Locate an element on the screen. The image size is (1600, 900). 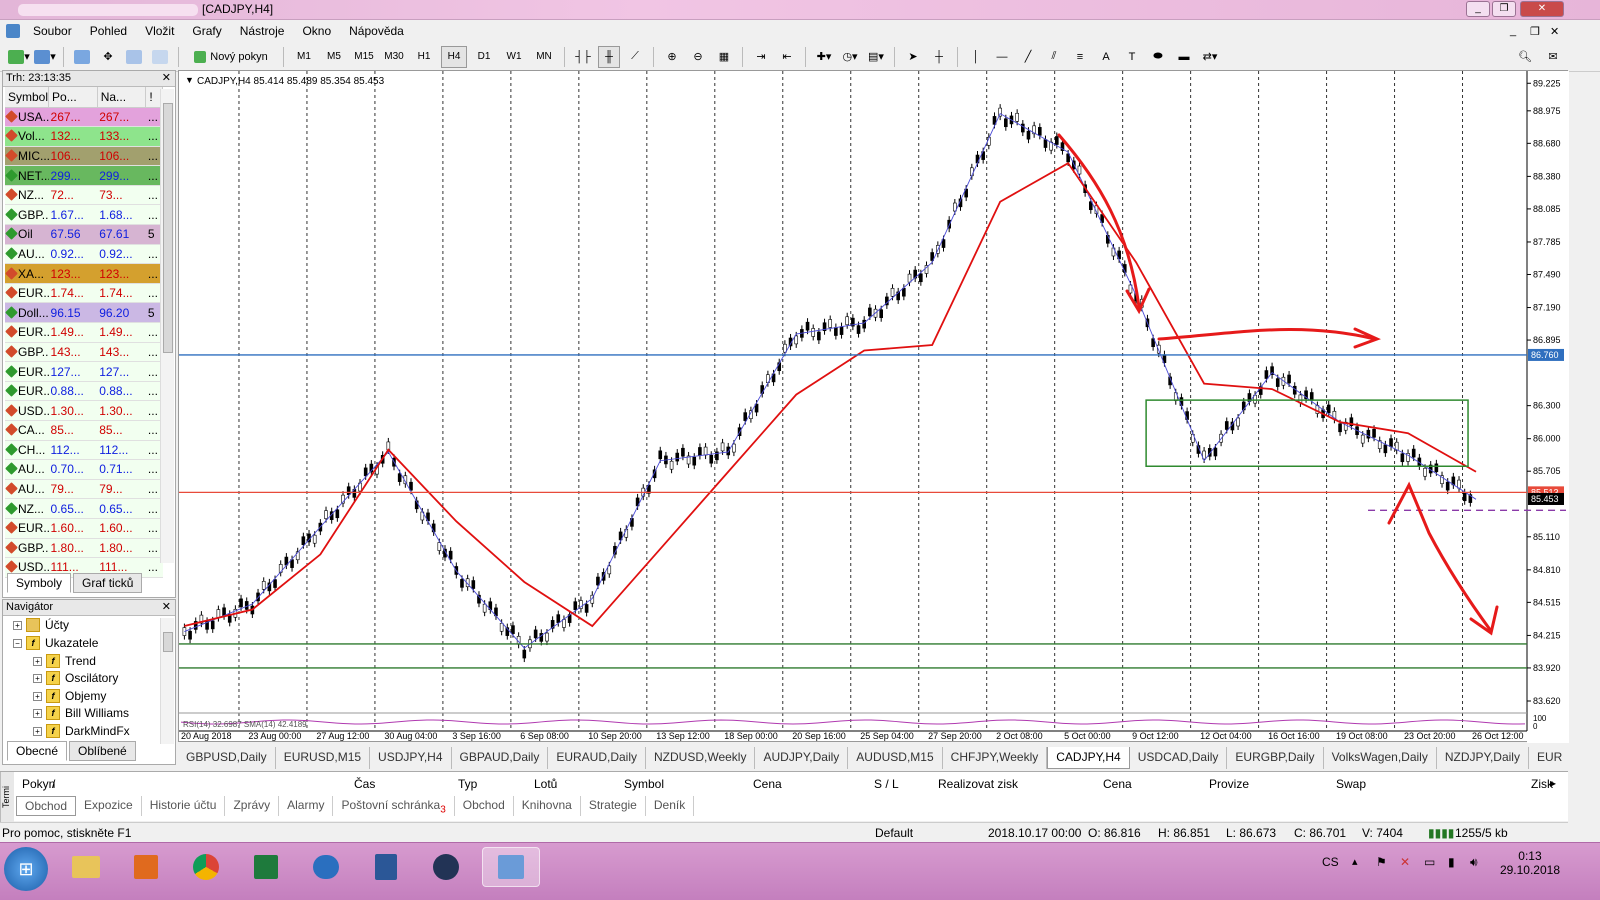
metatrader-icon is located at coordinates (511, 867).